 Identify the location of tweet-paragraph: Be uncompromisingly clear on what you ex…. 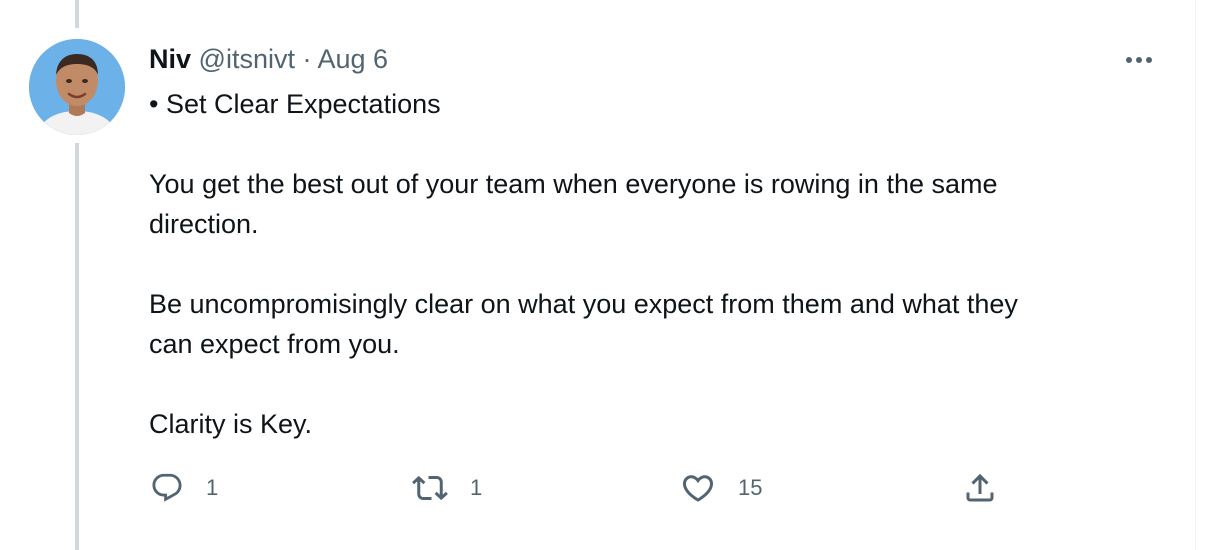
(654, 324).